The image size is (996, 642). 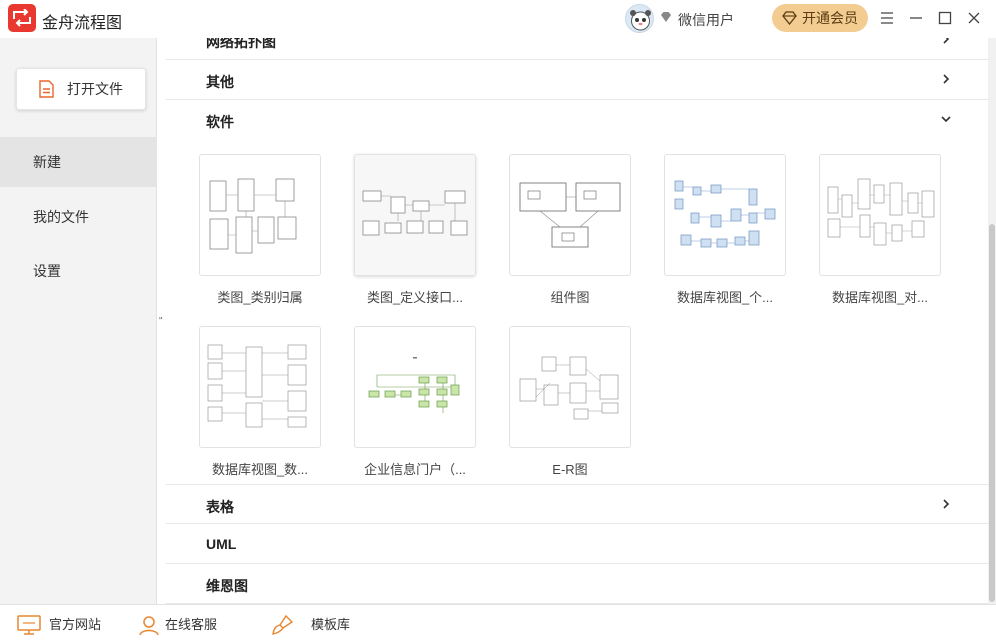 What do you see at coordinates (191, 624) in the screenshot?
I see `online-support-label: 在线客服` at bounding box center [191, 624].